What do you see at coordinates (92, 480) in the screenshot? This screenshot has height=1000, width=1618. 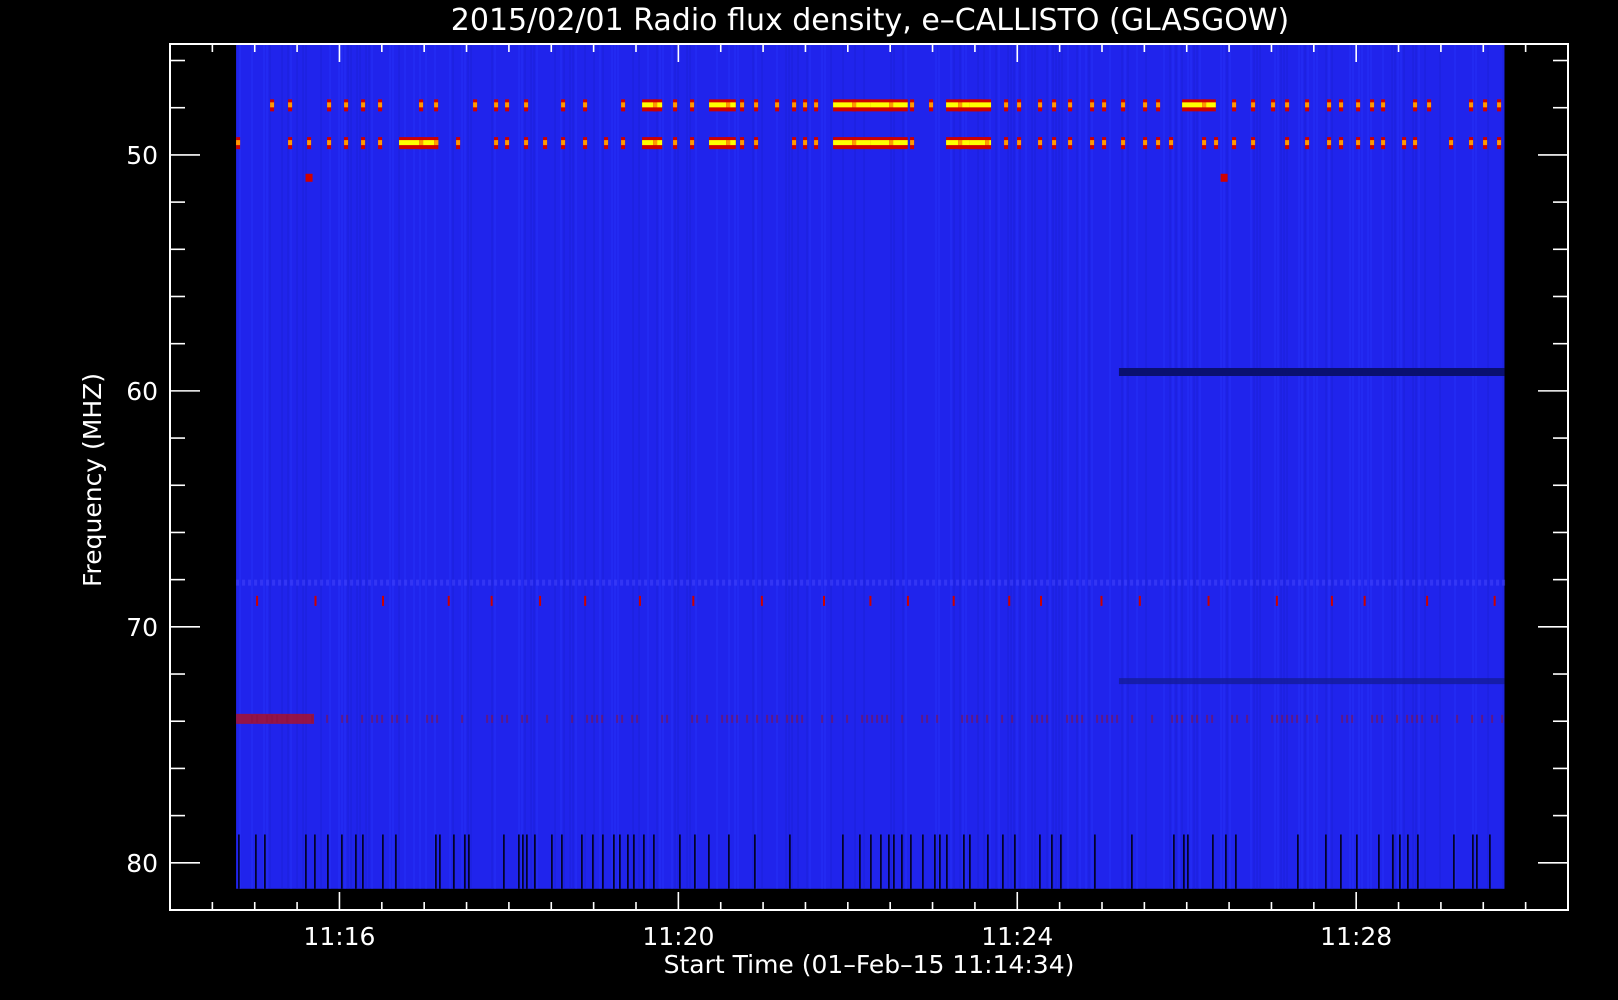 I see `y-axis-title: Frequency (MHZ)` at bounding box center [92, 480].